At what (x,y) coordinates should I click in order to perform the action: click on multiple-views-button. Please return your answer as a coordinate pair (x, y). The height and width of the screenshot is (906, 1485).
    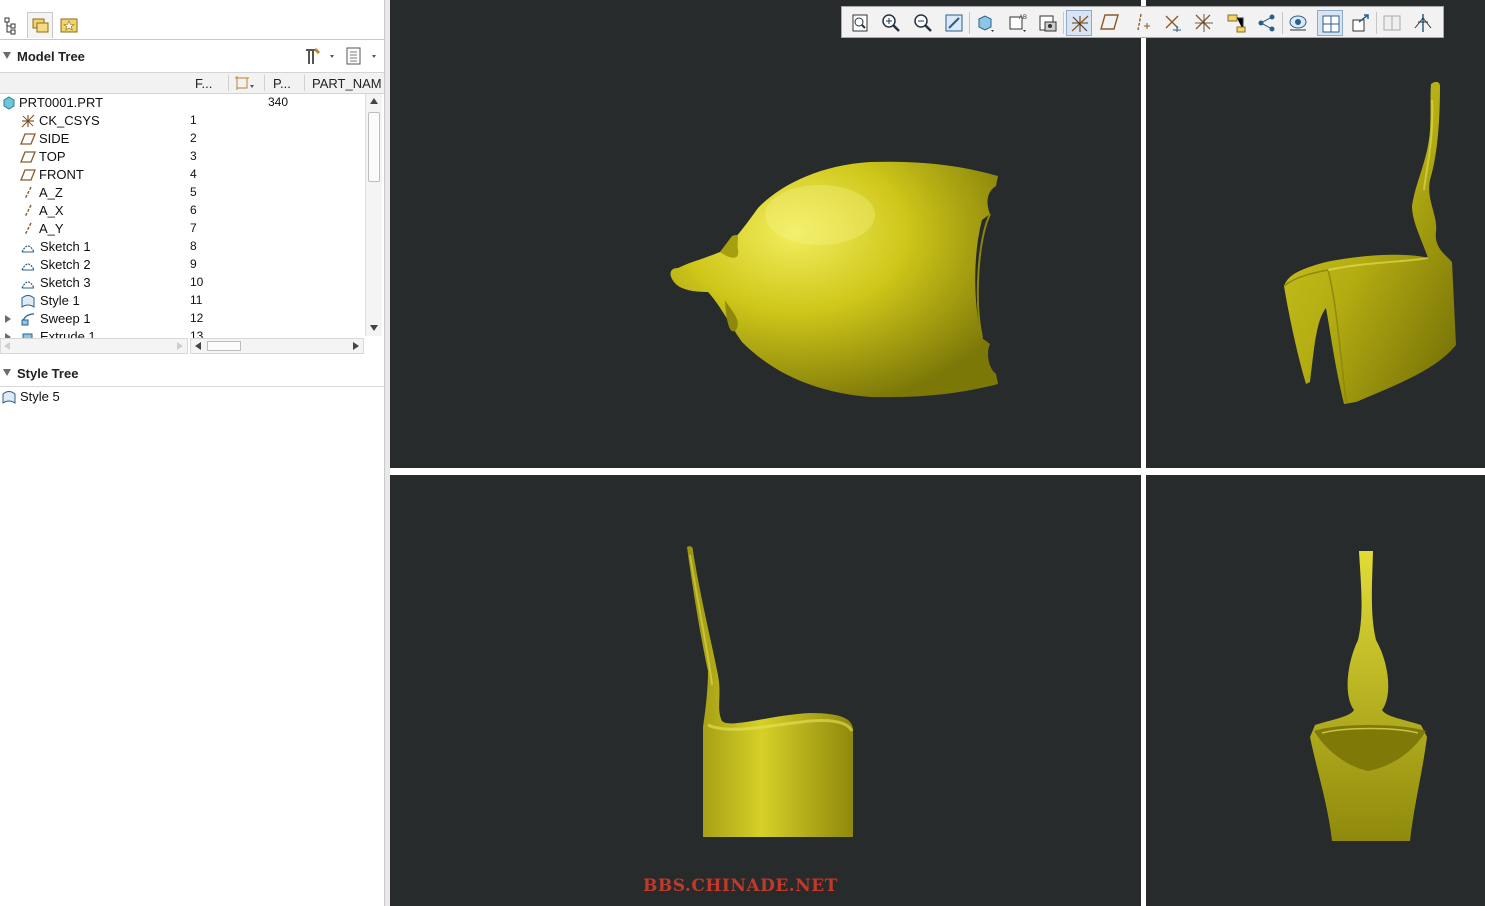
    Looking at the image, I should click on (1329, 23).